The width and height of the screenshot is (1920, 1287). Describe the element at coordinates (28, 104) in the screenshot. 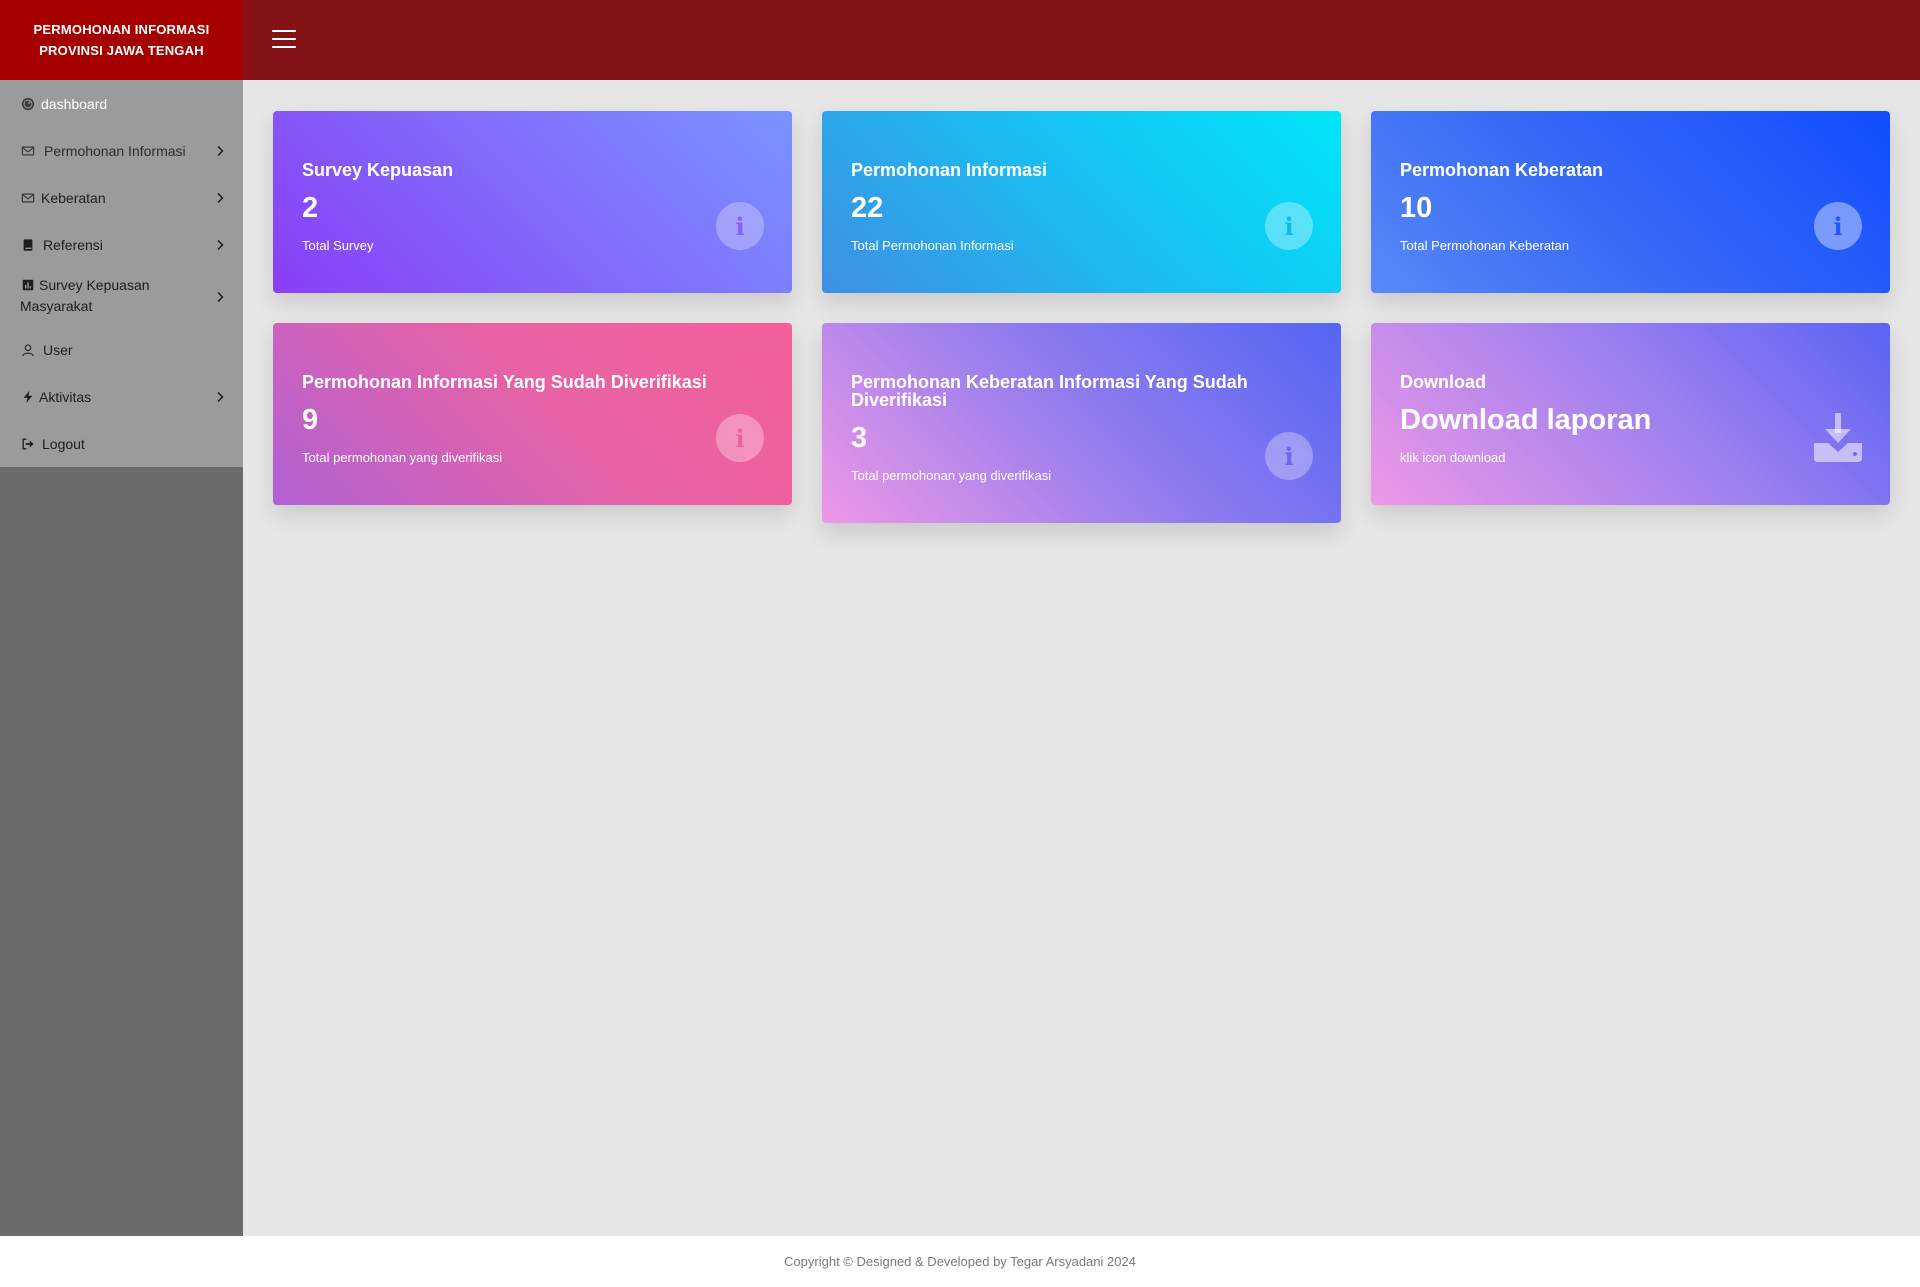

I see `dashboard-icon` at that location.